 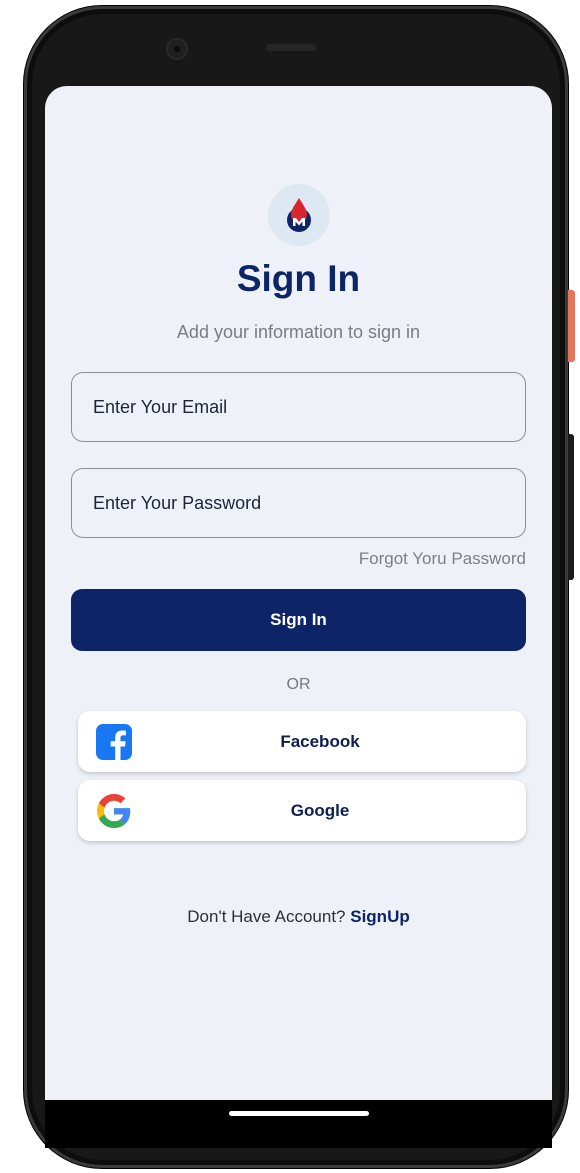 I want to click on facebook-login-button: Facebook, so click(x=302, y=741).